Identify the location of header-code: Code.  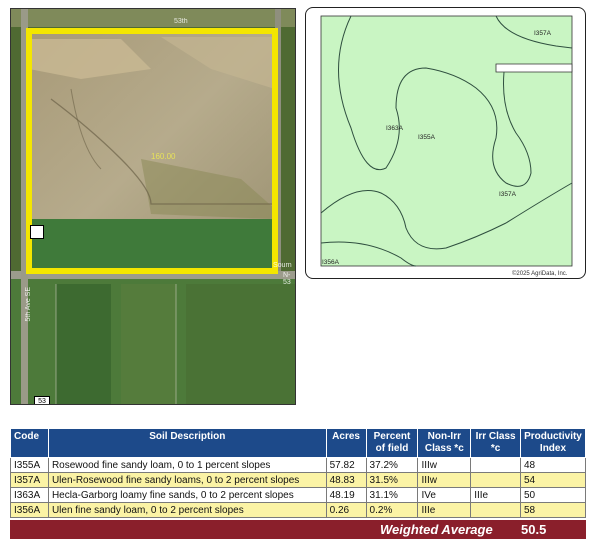
(29, 443).